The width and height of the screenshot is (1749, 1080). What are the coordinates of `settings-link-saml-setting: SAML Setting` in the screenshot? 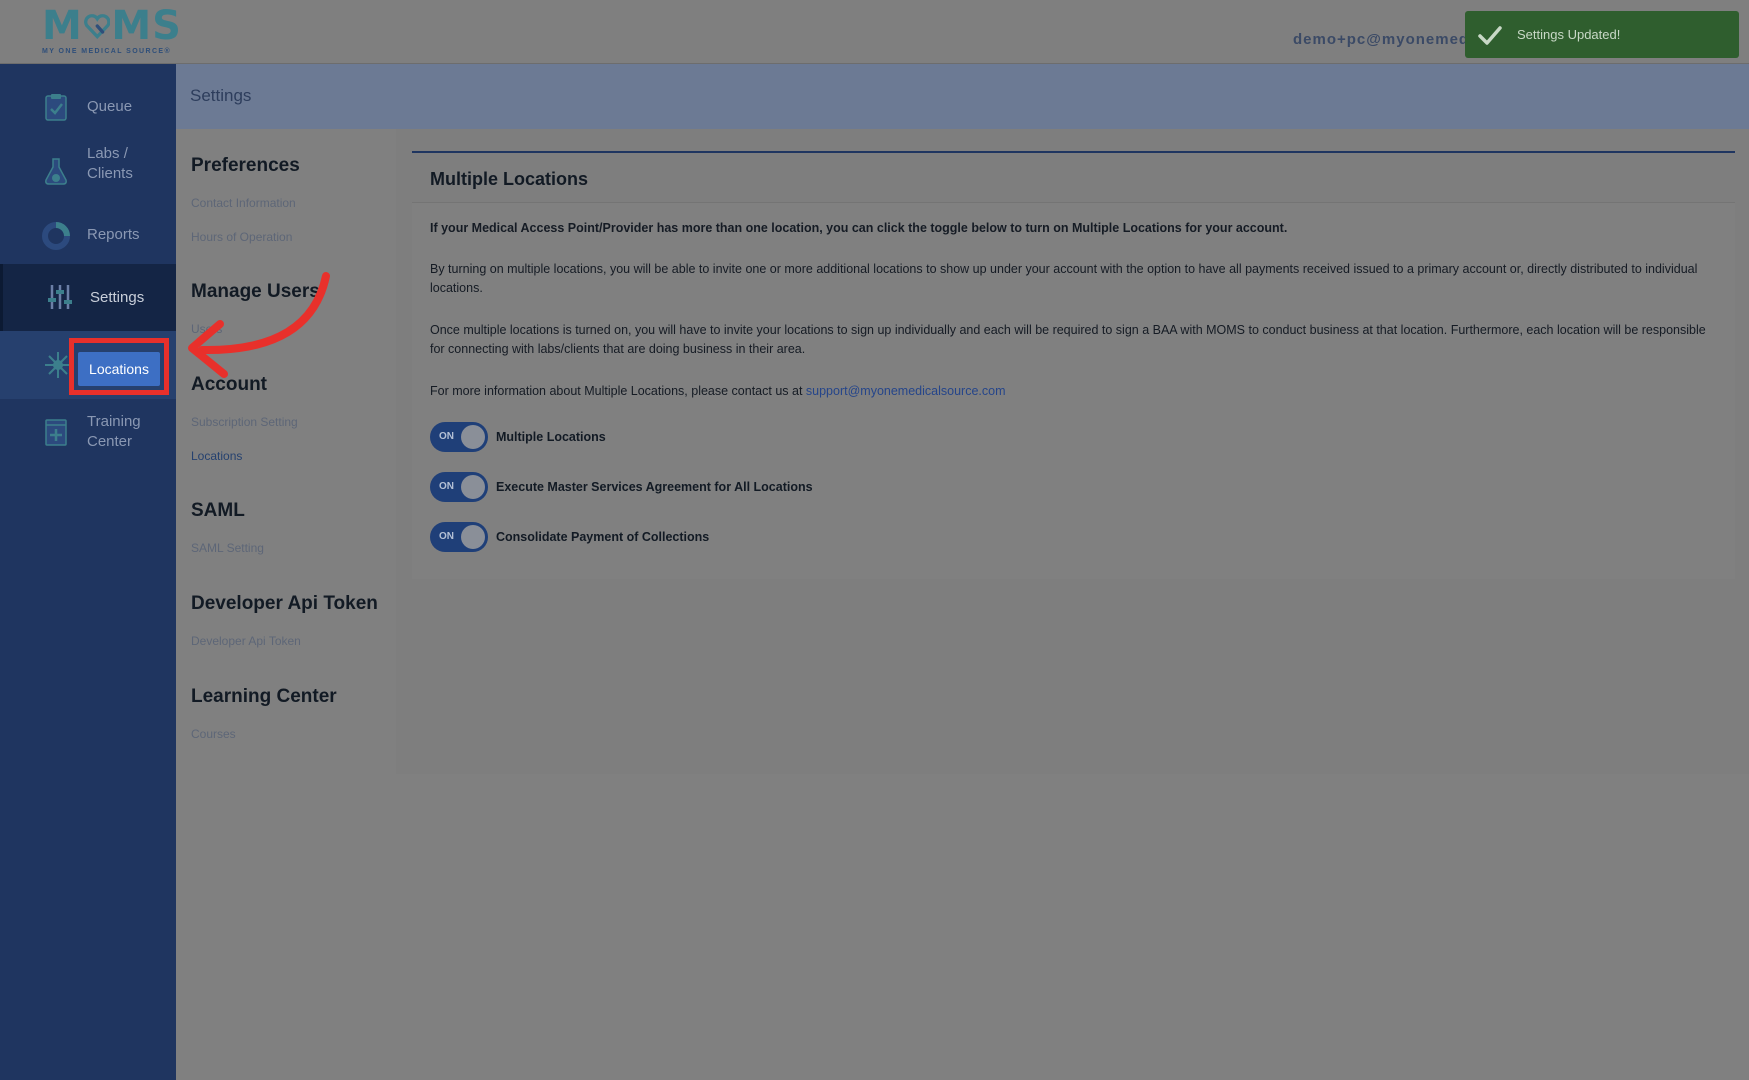 It's located at (227, 548).